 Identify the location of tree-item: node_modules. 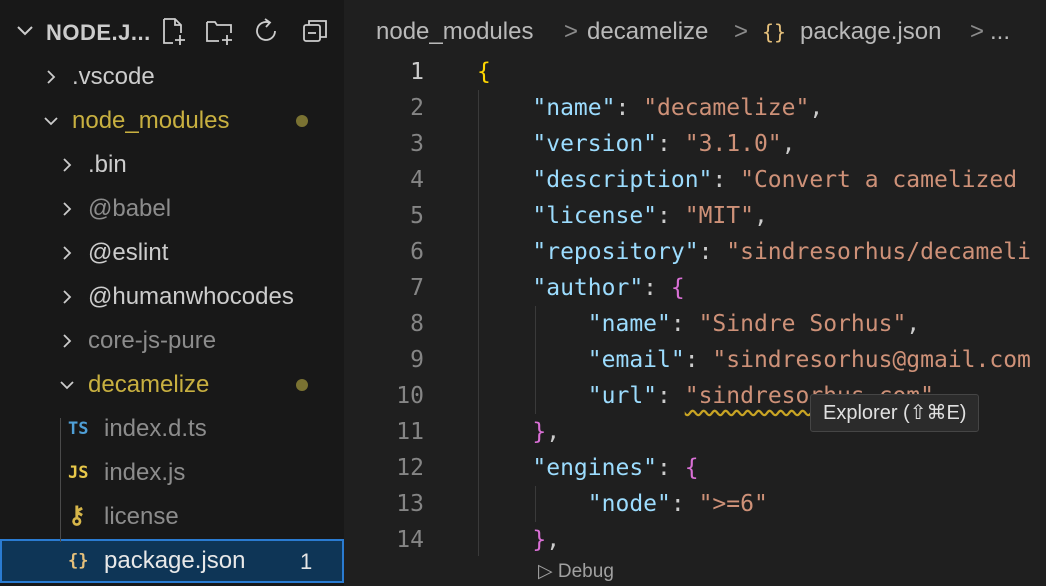
(172, 121).